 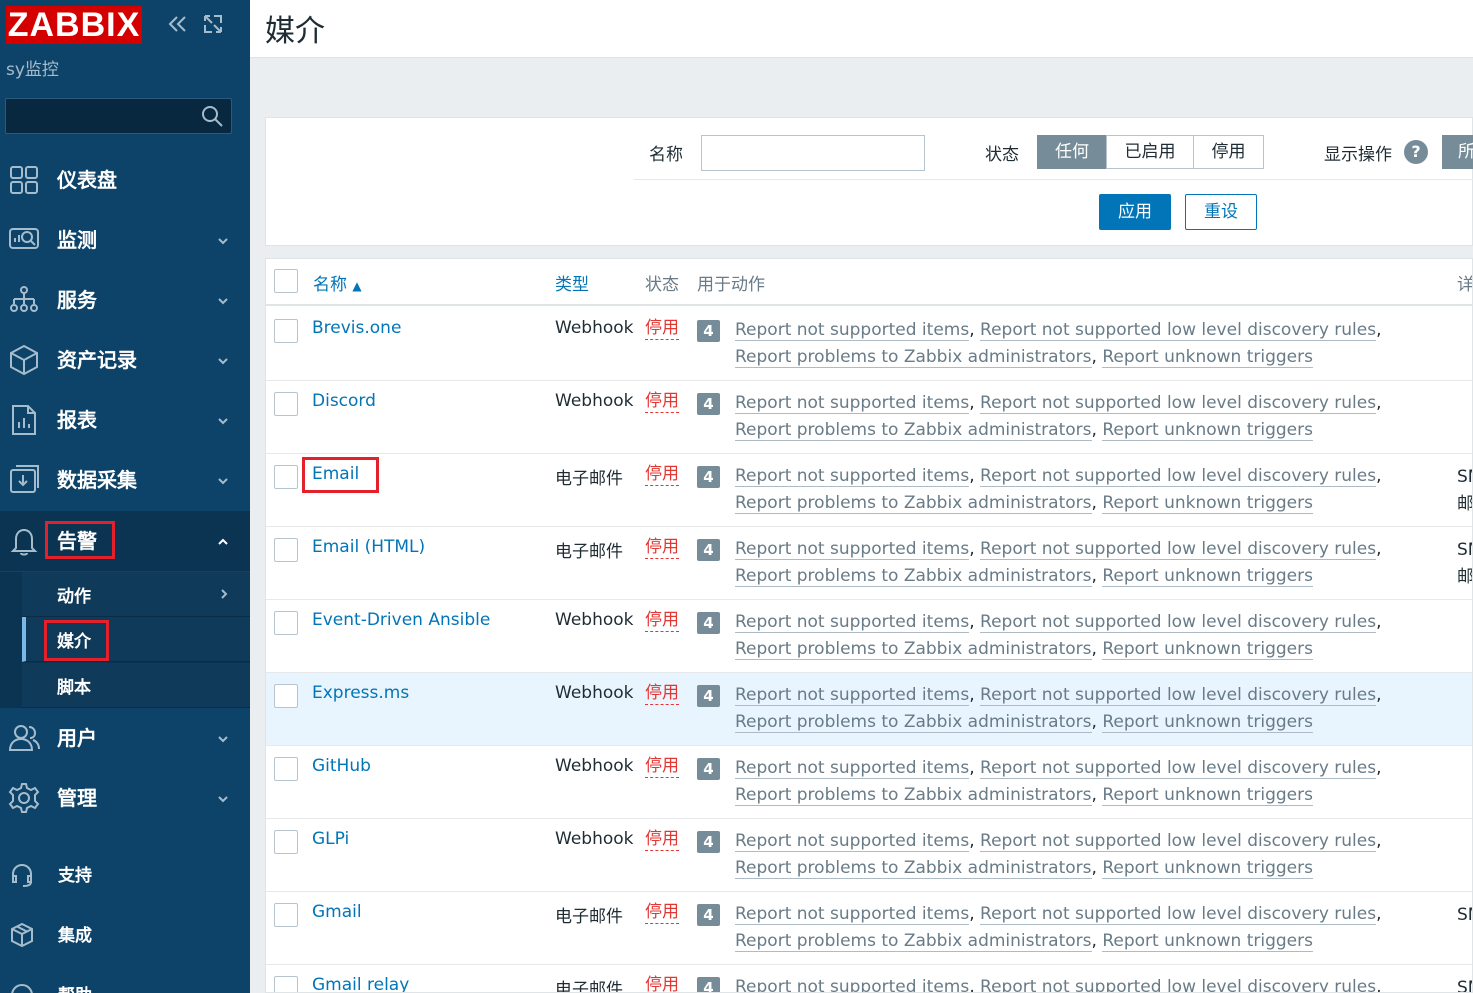 I want to click on reset-button: 重设, so click(x=1221, y=212).